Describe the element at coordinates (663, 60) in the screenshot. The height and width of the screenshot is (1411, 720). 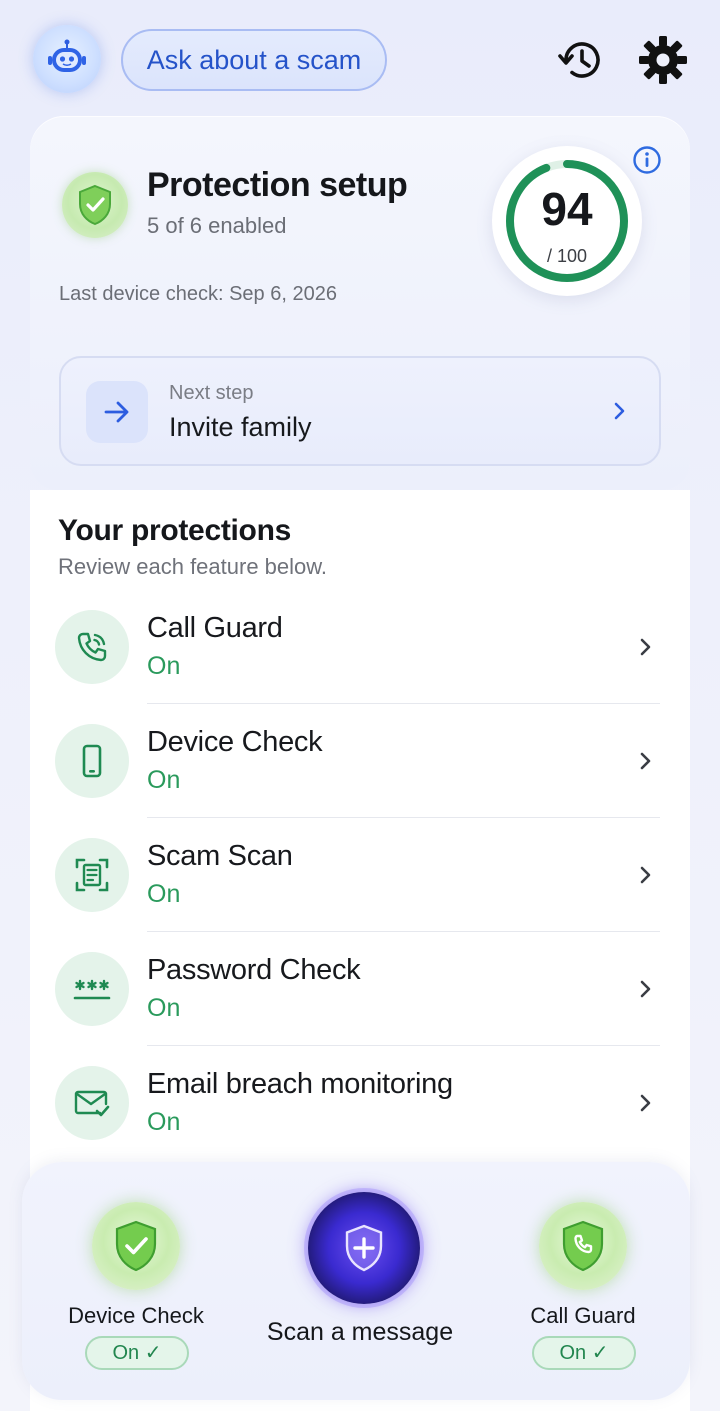
I see `gear-icon` at that location.